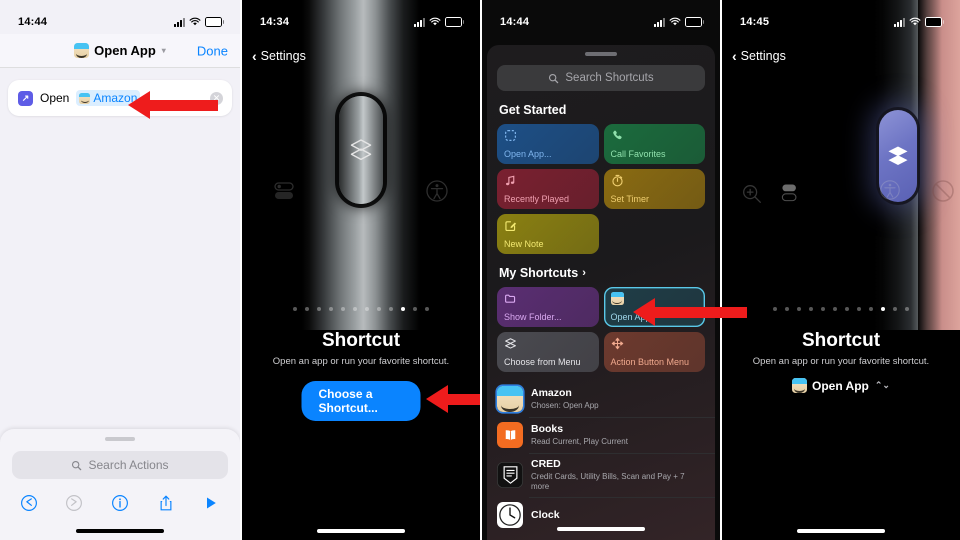 The image size is (960, 540). Describe the element at coordinates (548, 136) in the screenshot. I see `dashed-square-icon` at that location.